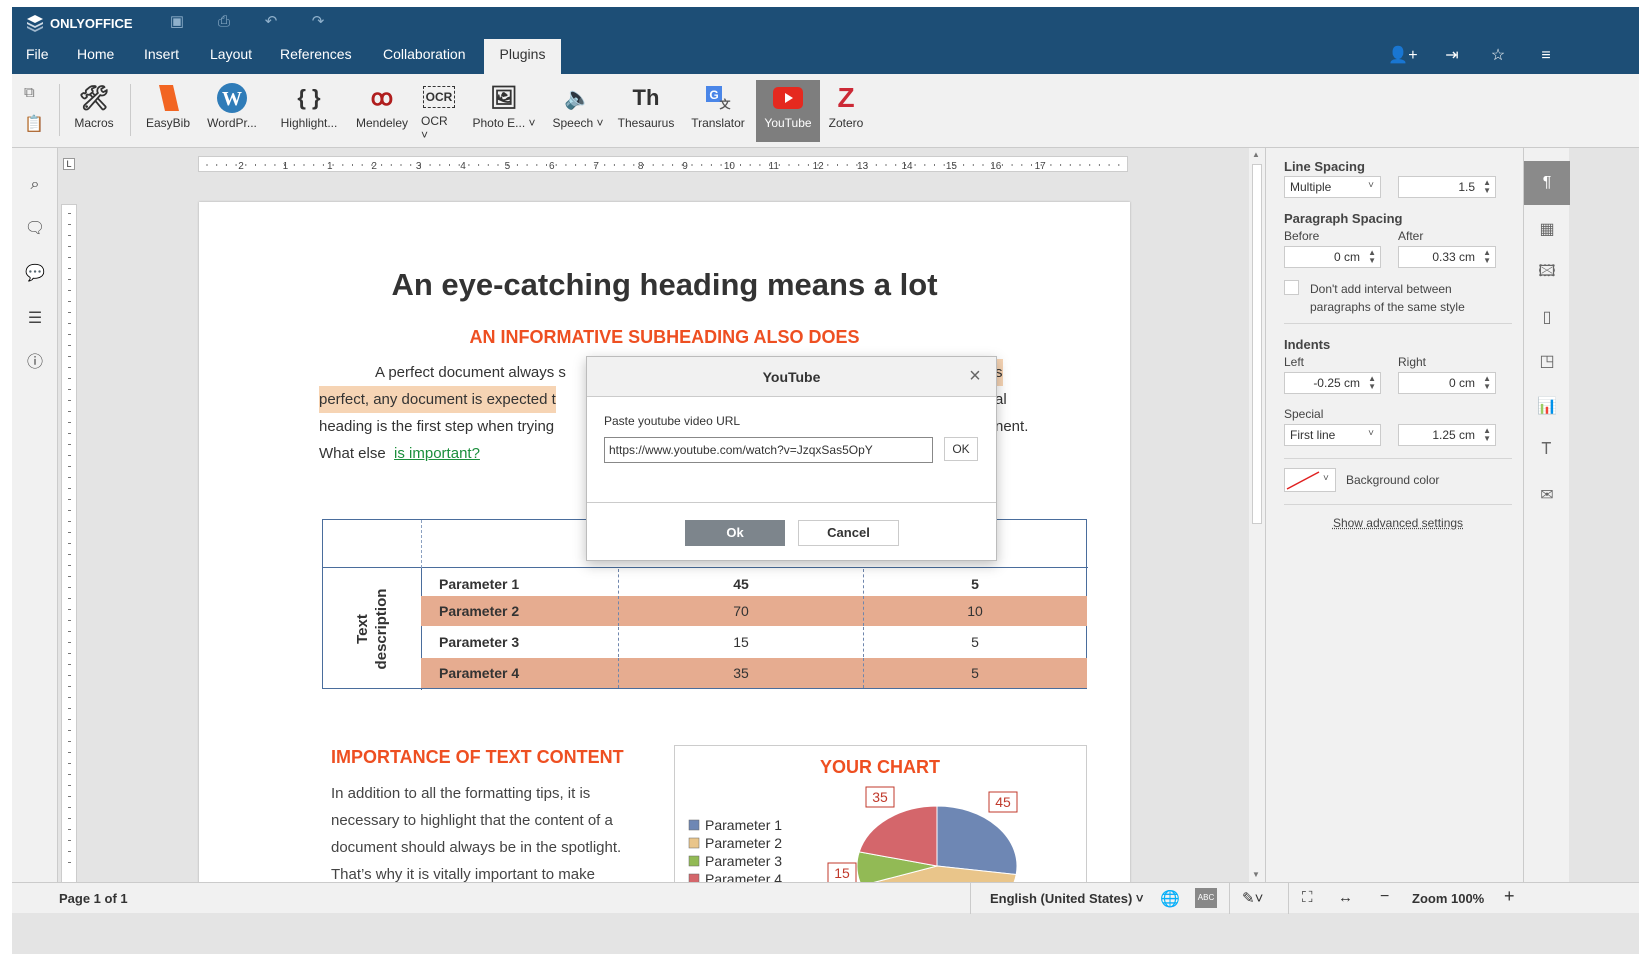  I want to click on navigation-icon: ☰, so click(35, 319).